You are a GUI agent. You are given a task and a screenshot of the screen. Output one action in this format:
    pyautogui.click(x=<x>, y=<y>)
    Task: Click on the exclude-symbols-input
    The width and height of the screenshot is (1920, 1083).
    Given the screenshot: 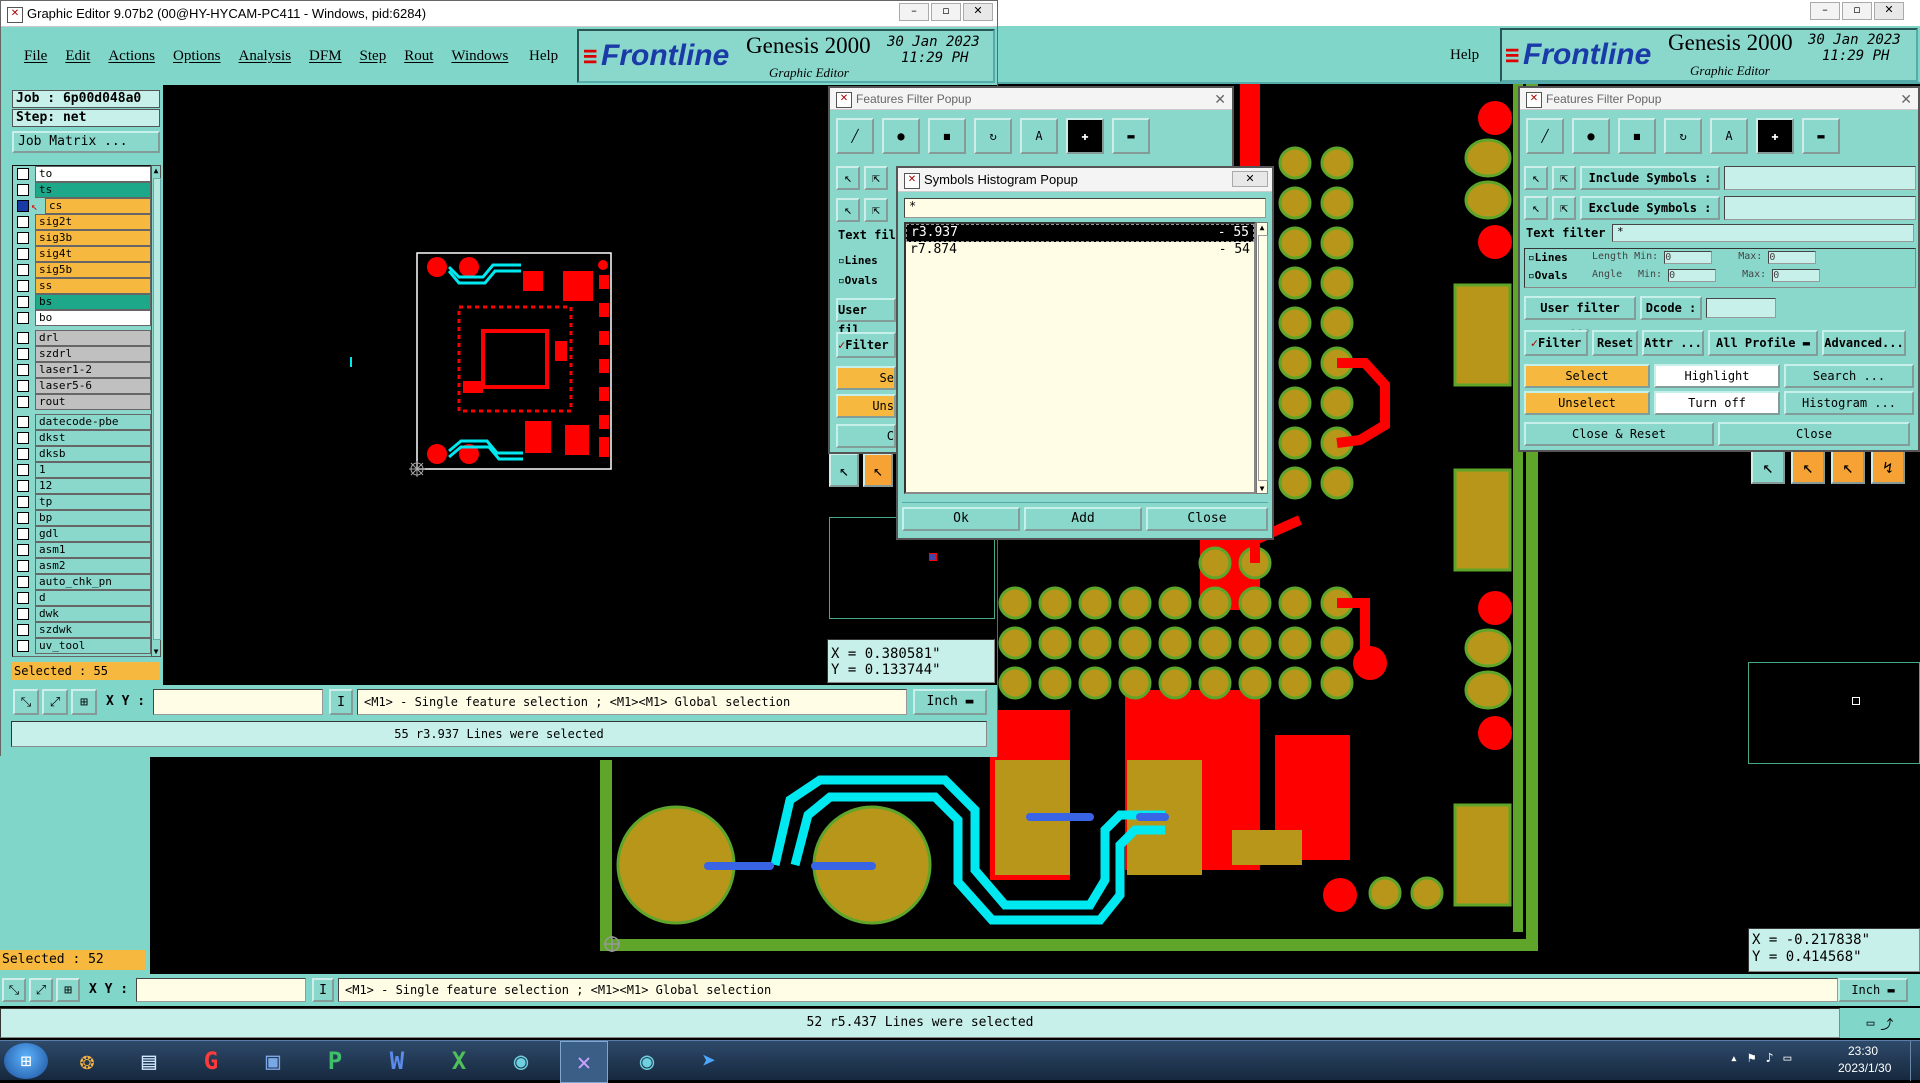 What is the action you would take?
    pyautogui.click(x=1820, y=208)
    